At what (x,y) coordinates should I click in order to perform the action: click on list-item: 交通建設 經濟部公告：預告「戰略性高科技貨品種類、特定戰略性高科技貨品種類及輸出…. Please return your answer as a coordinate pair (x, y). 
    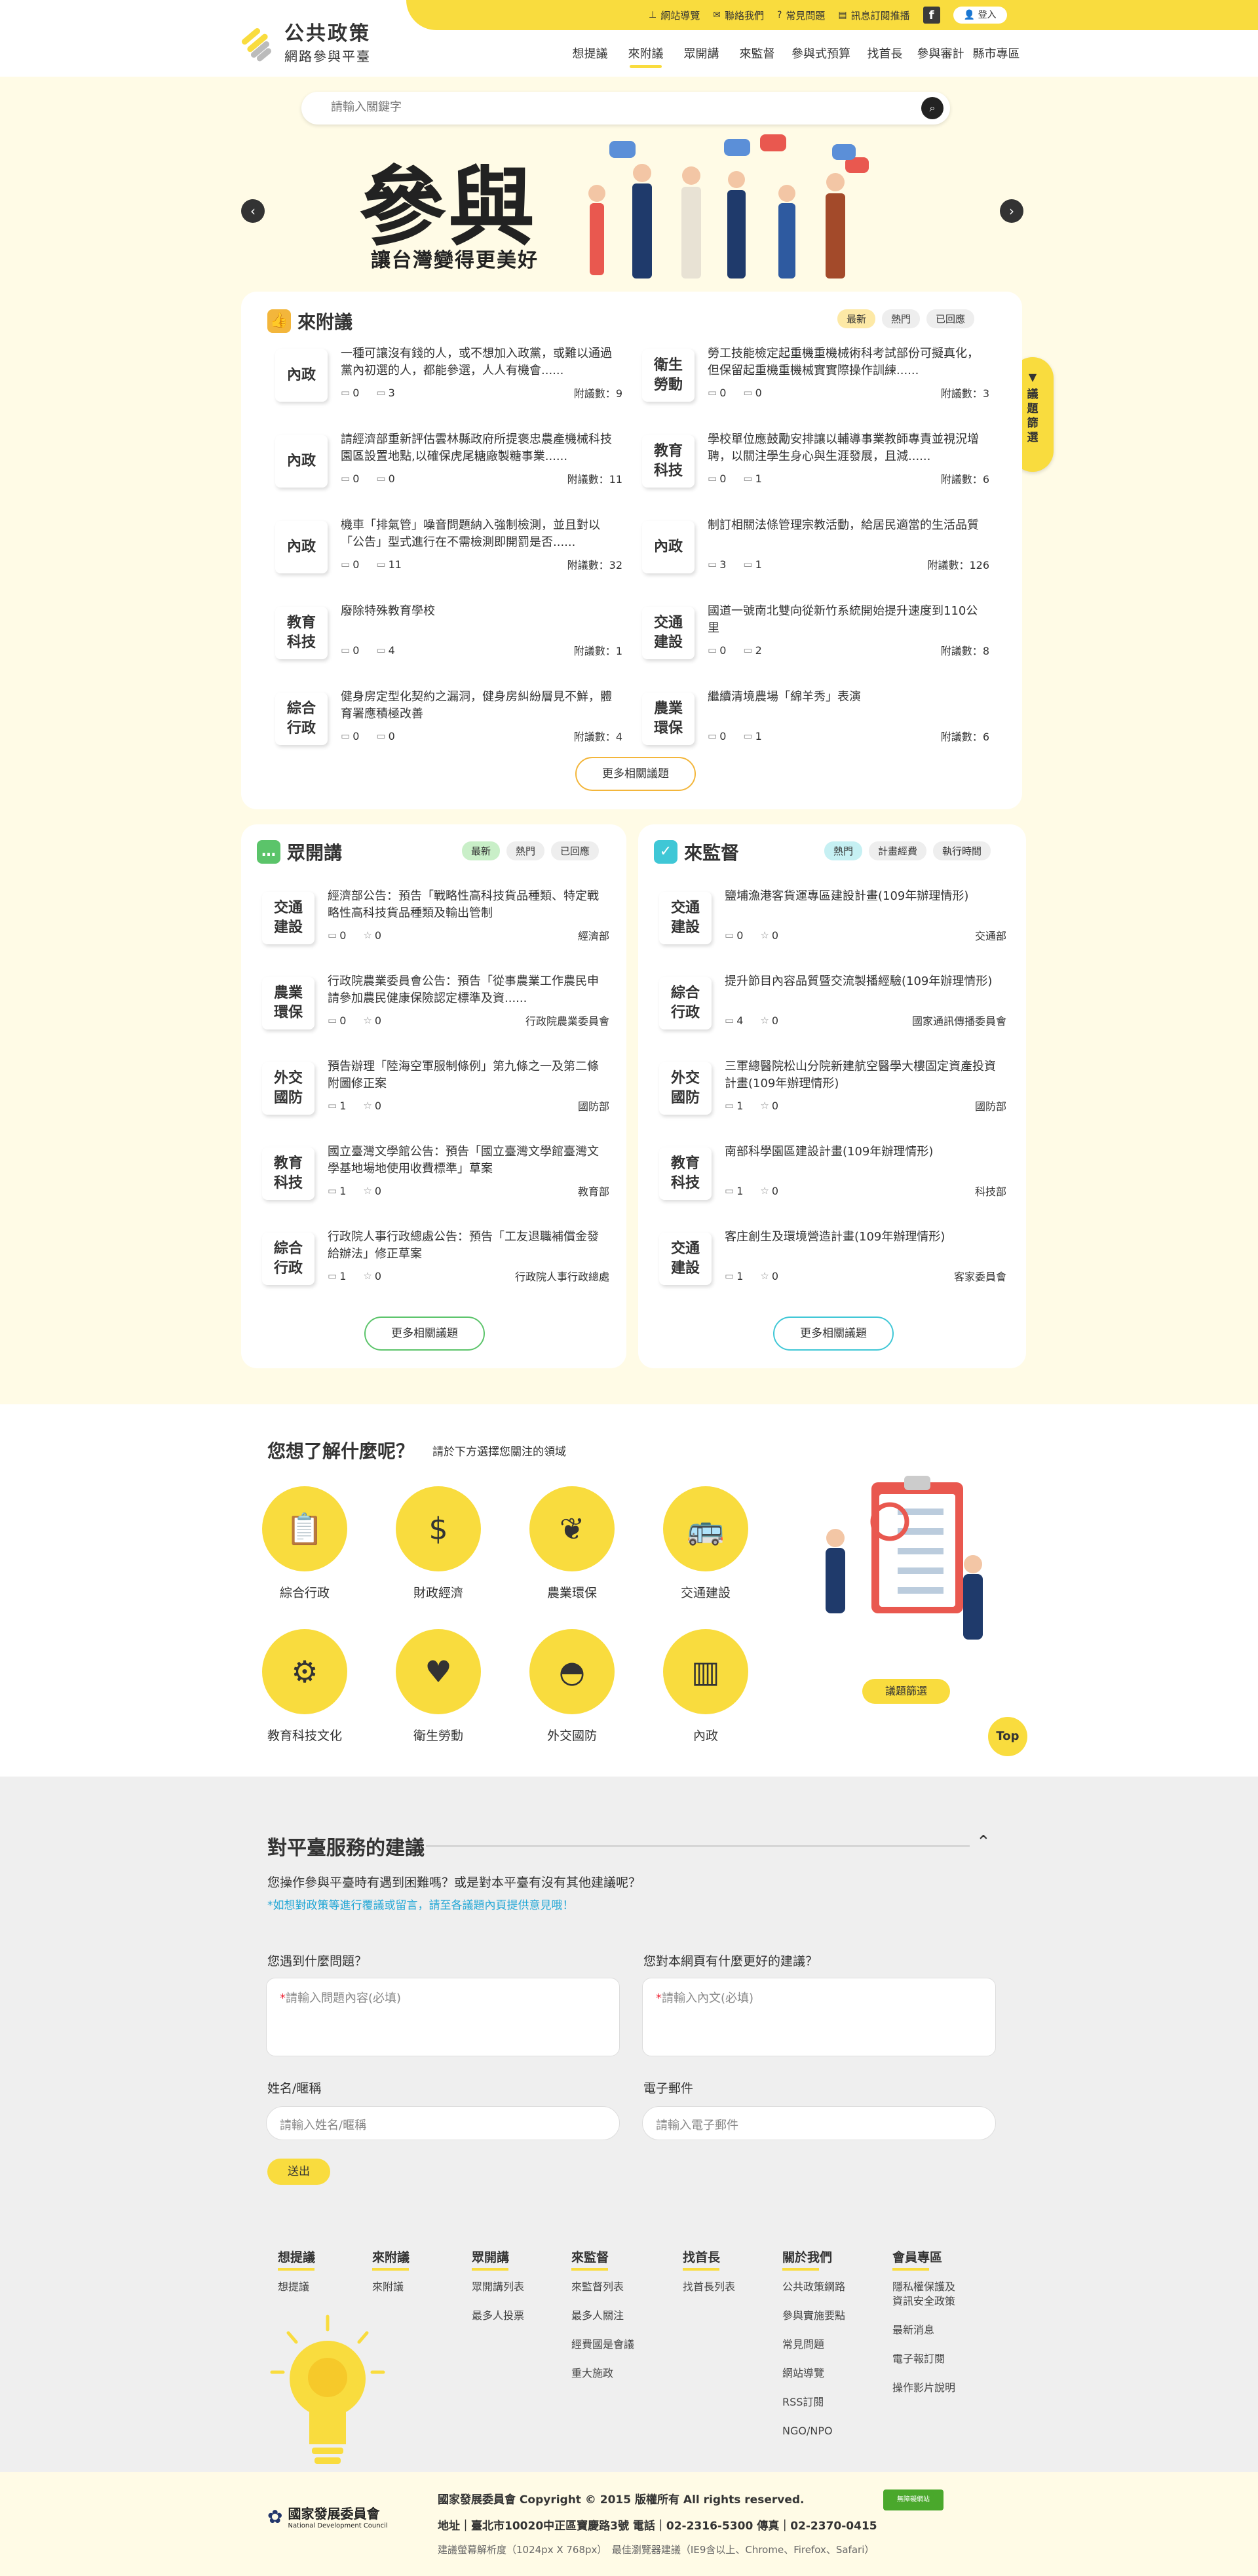
    Looking at the image, I should click on (435, 920).